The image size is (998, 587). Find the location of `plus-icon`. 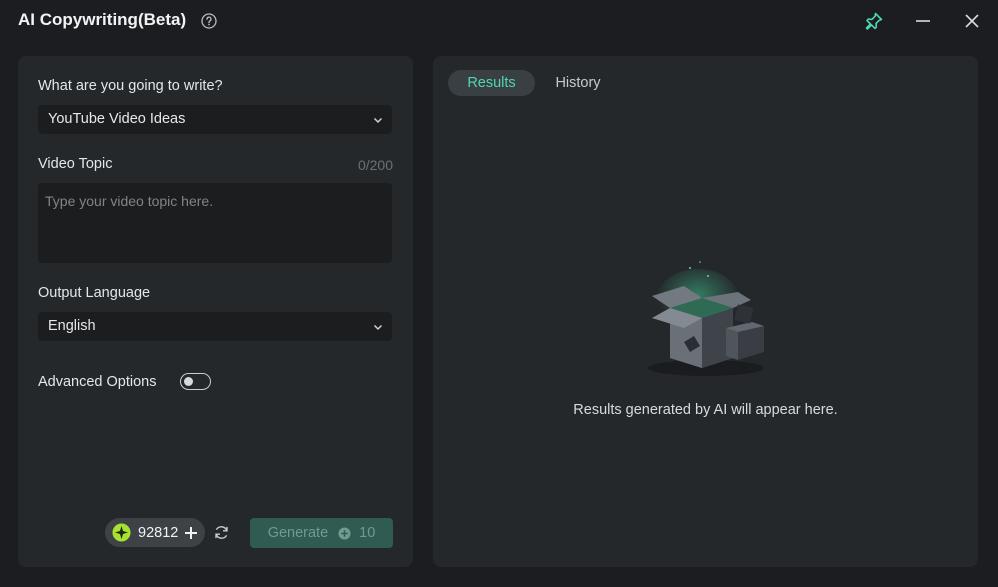

plus-icon is located at coordinates (191, 533).